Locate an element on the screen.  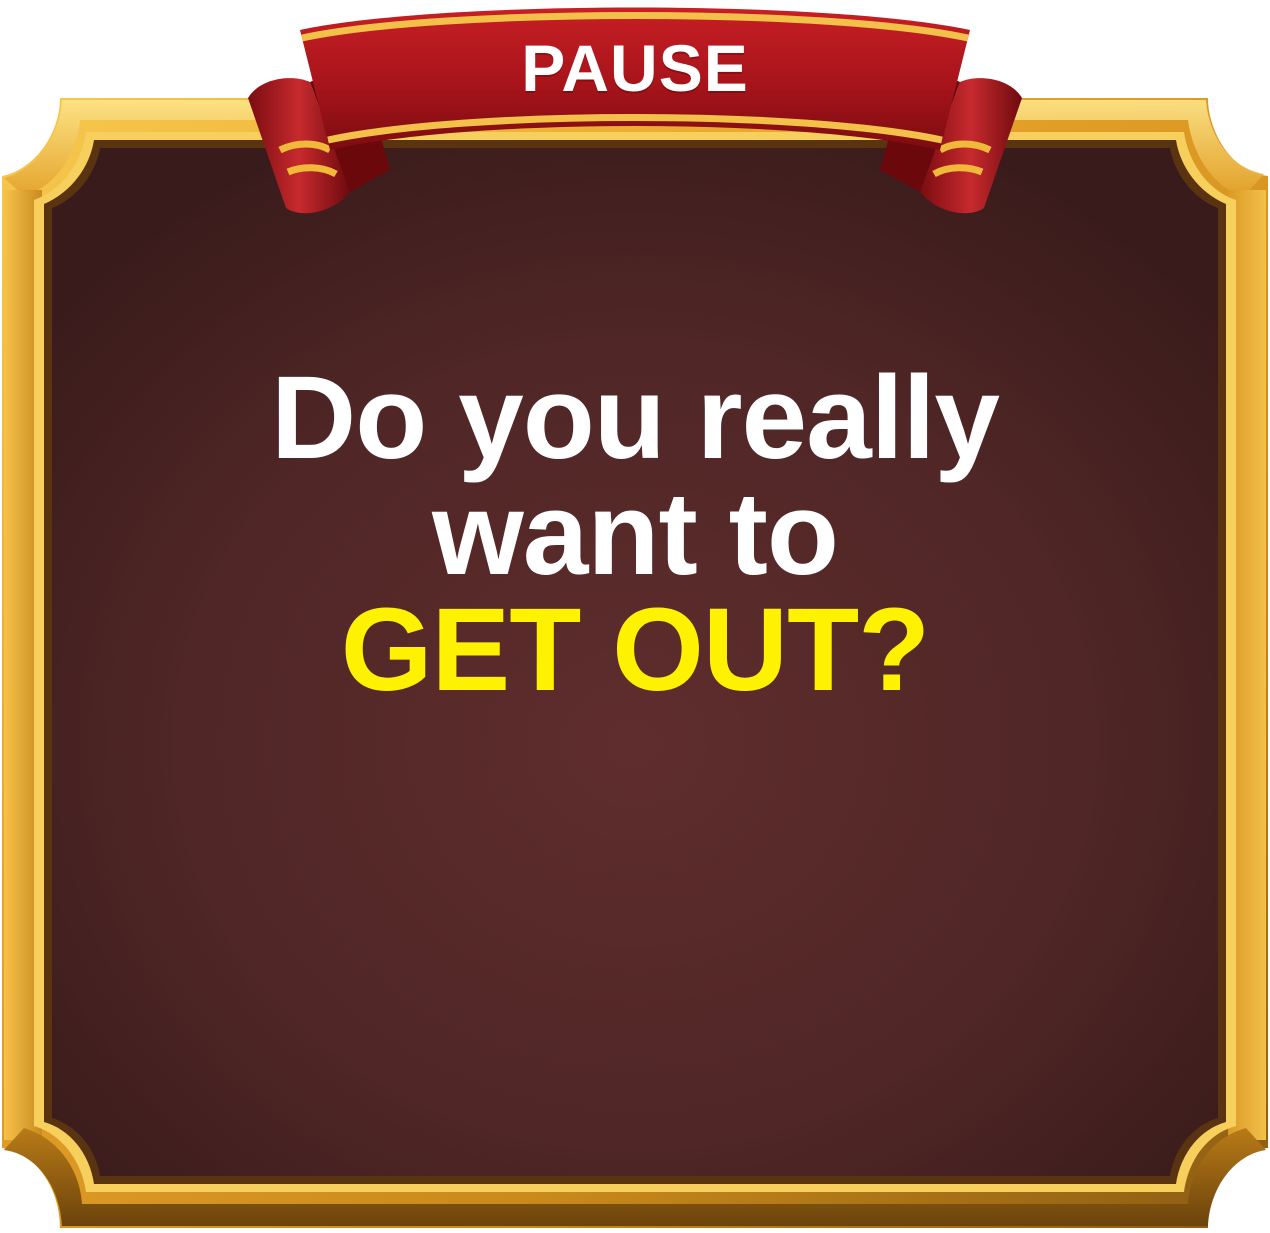
dialog-title: PAUSE is located at coordinates (635, 68).